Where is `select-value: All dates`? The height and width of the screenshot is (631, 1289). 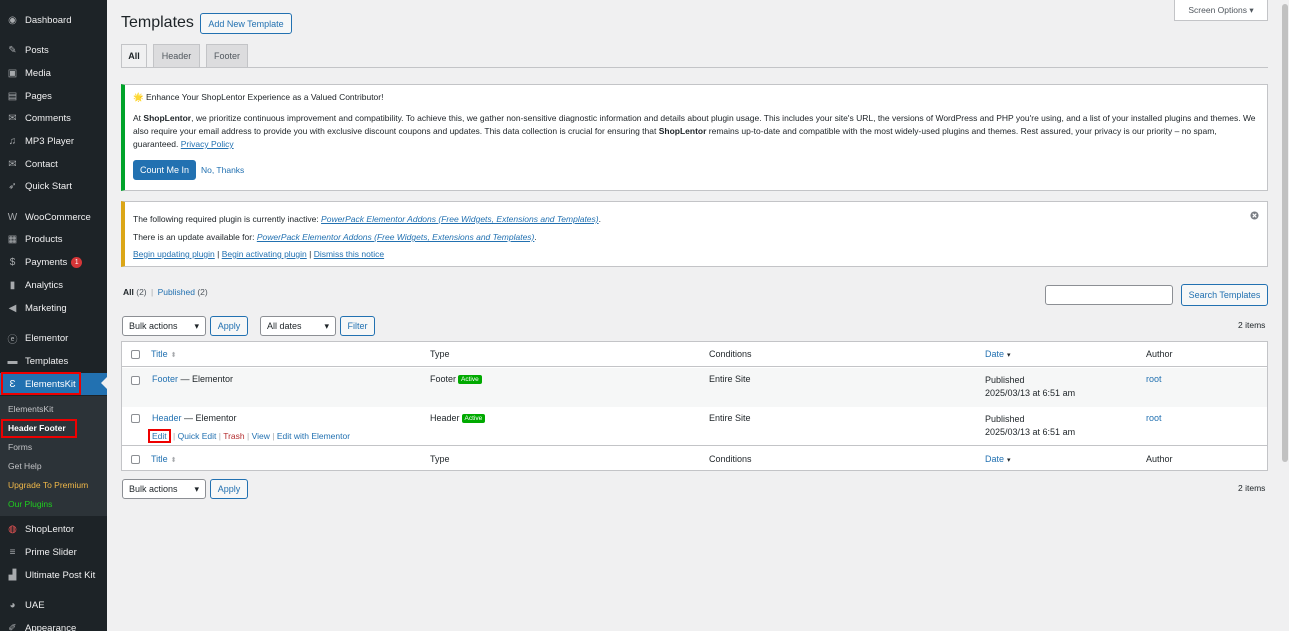 select-value: All dates is located at coordinates (284, 326).